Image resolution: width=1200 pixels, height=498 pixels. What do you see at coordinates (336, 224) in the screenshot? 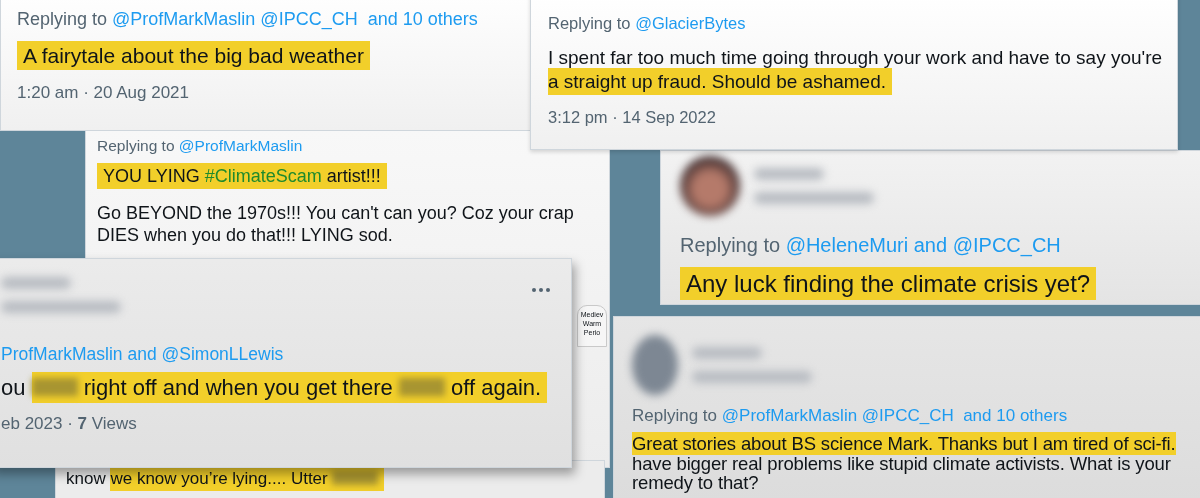
I see `tweet-text: Go BEYOND the 1970s!!! You can't can you? Coz your crap DIES when you do that!!! LYING sod.` at bounding box center [336, 224].